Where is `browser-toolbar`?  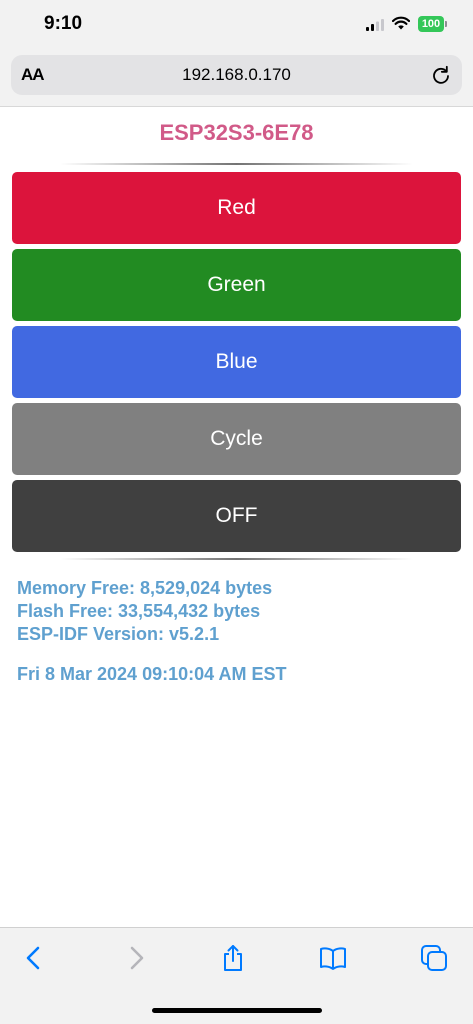
browser-toolbar is located at coordinates (236, 975).